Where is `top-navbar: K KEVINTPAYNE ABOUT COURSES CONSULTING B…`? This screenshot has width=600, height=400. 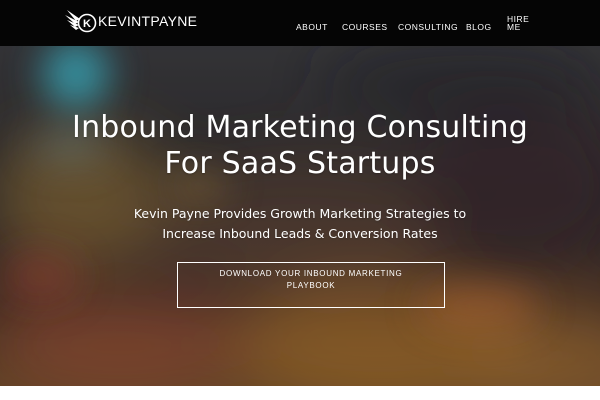 top-navbar: K KEVINTPAYNE ABOUT COURSES CONSULTING B… is located at coordinates (300, 23).